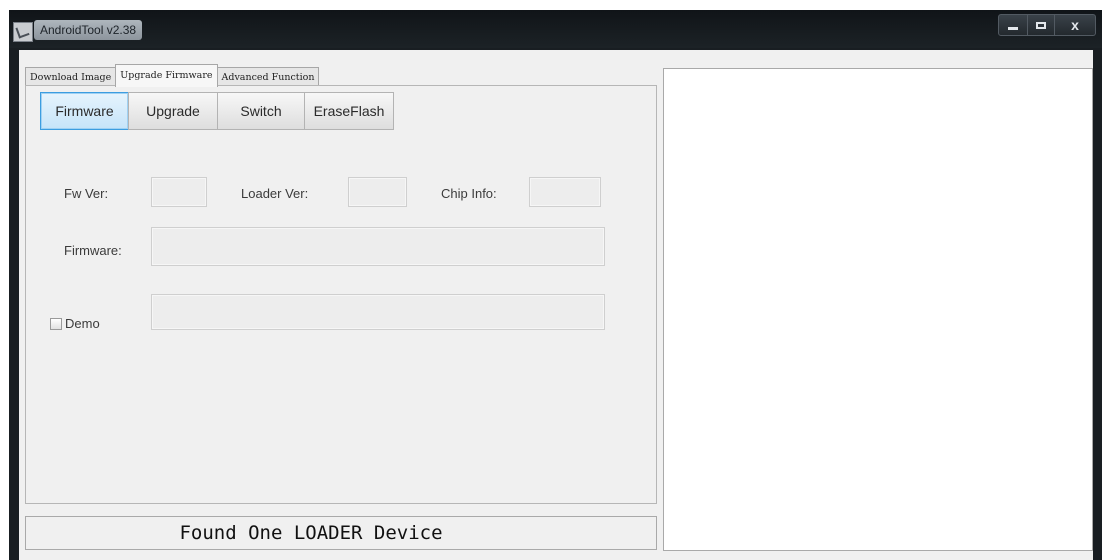 Image resolution: width=1102 pixels, height=560 pixels. What do you see at coordinates (71, 76) in the screenshot?
I see `tab-download-image: Download Image` at bounding box center [71, 76].